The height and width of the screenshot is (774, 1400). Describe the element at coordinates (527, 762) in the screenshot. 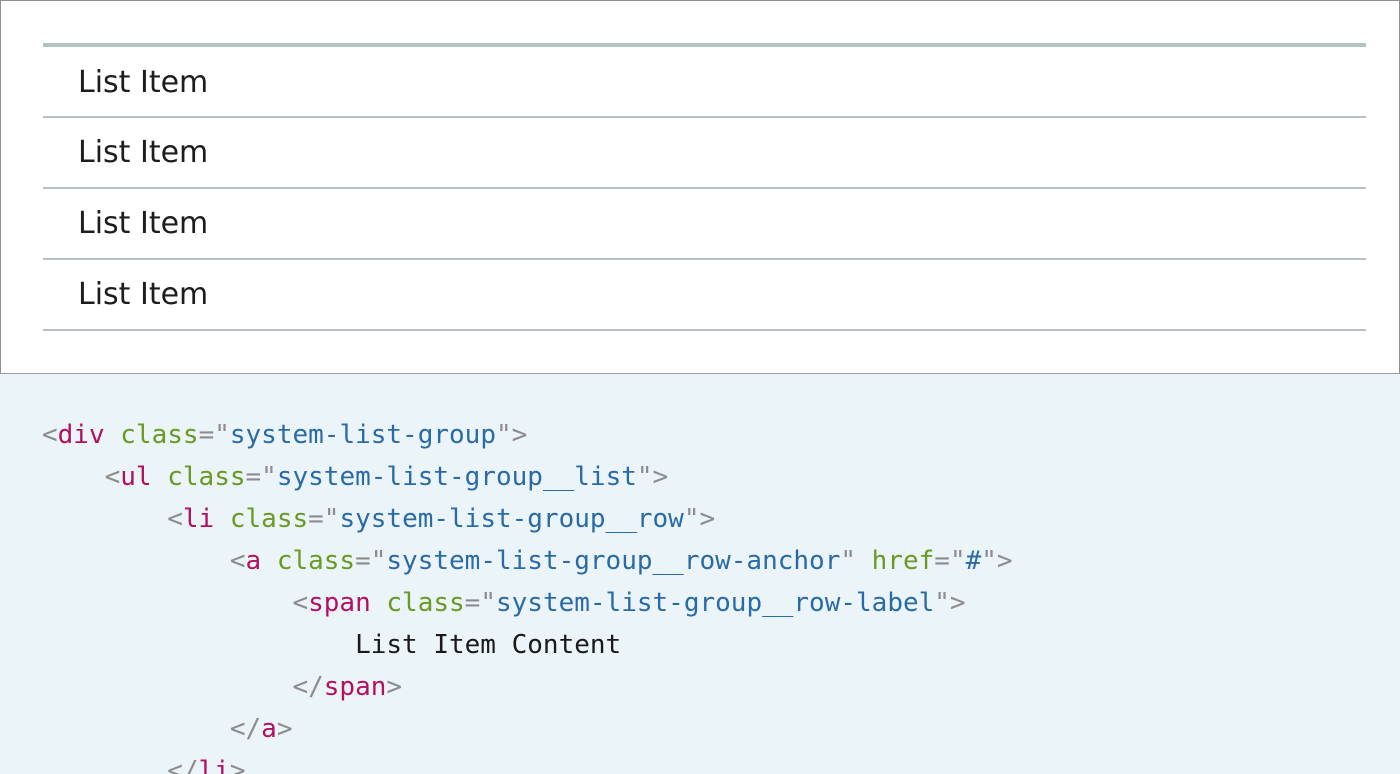

I see `code-line: </li>` at that location.